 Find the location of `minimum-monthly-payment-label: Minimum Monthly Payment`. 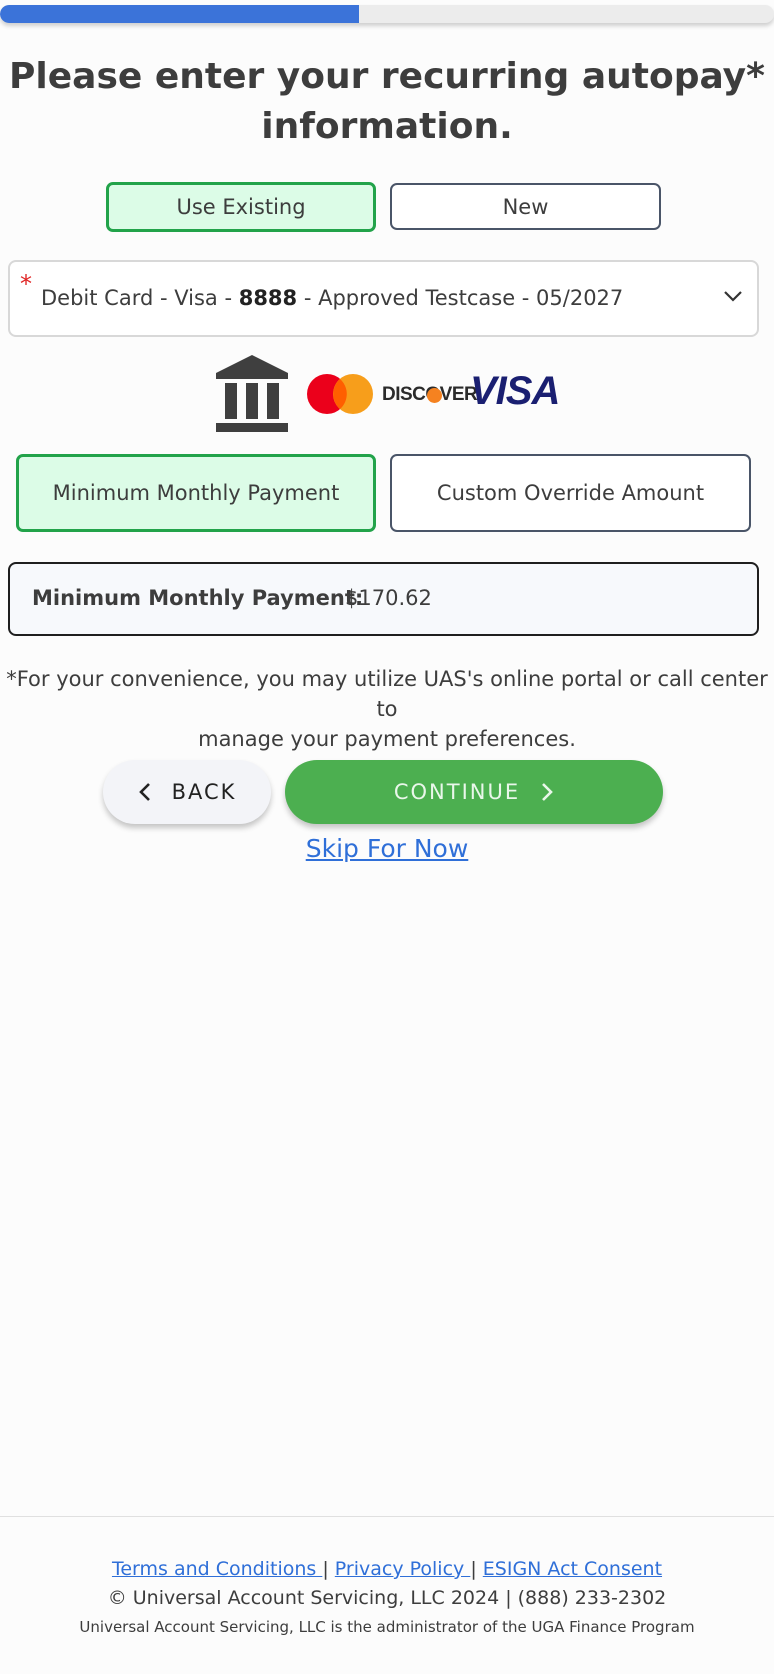

minimum-monthly-payment-label: Minimum Monthly Payment is located at coordinates (196, 493).